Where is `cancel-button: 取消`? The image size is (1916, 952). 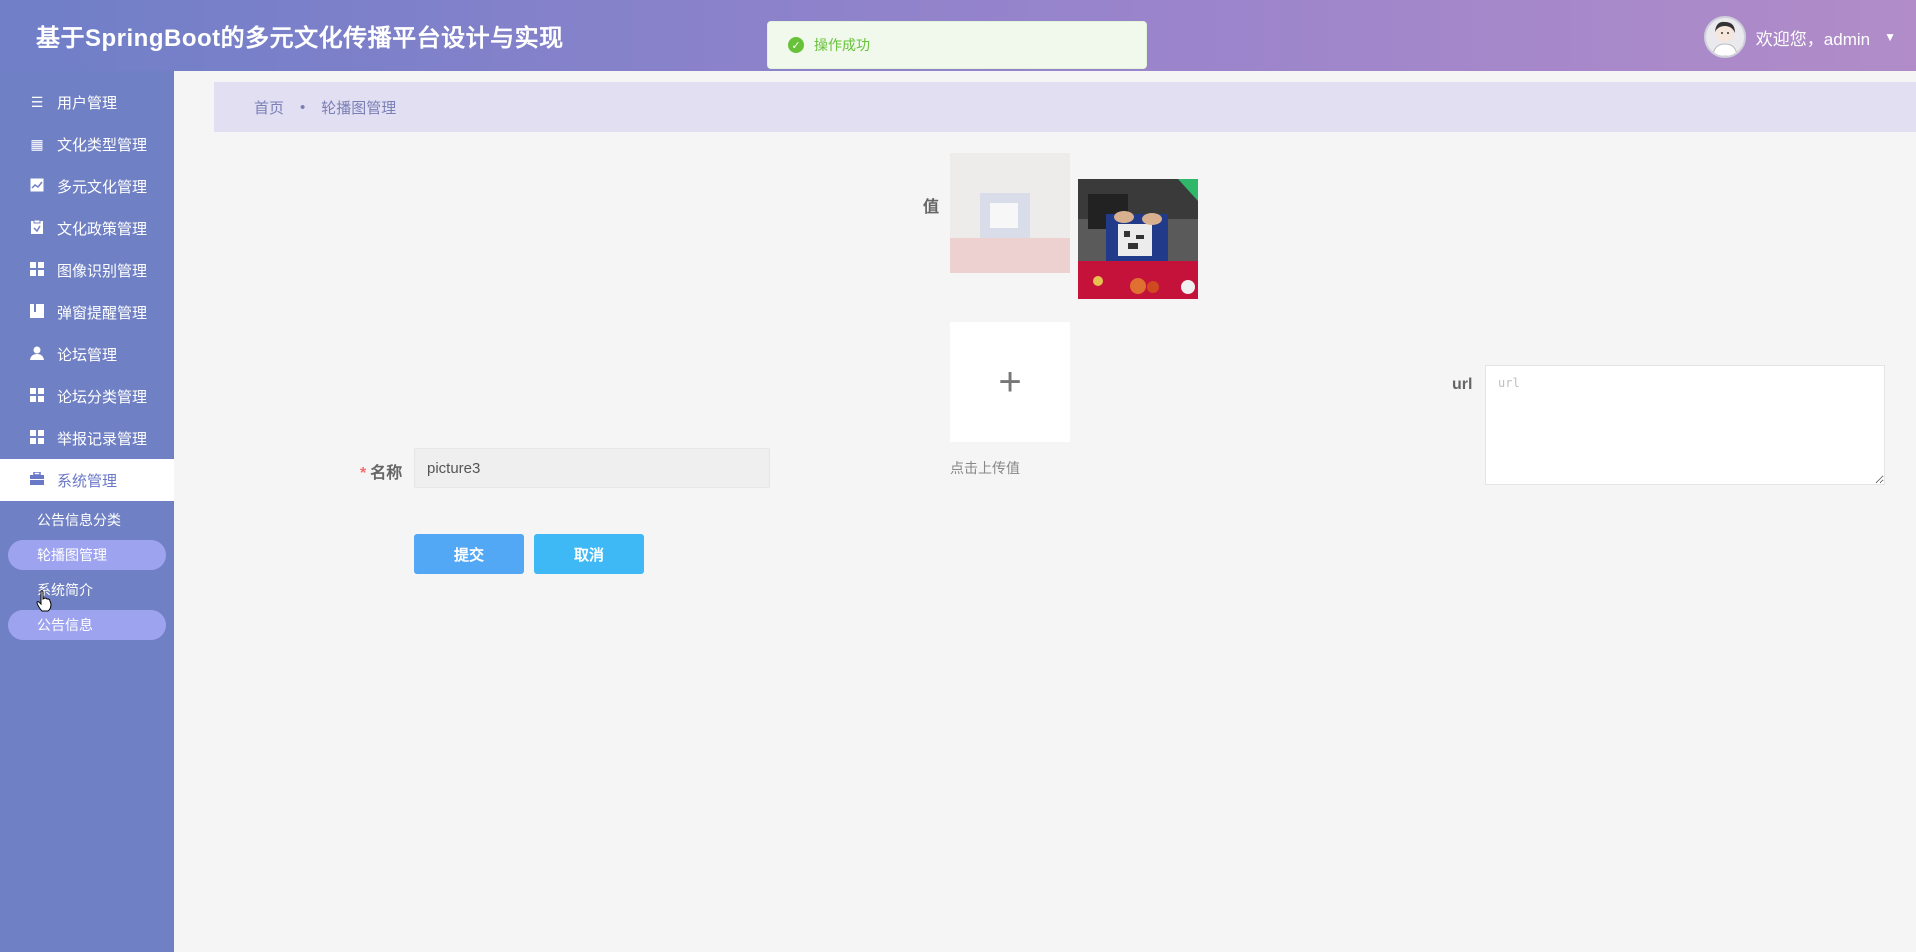
cancel-button: 取消 is located at coordinates (589, 554).